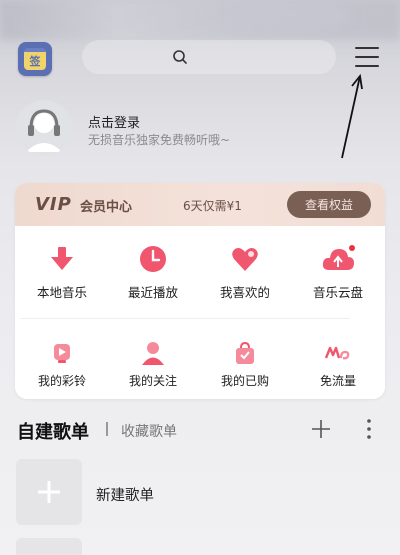 This screenshot has height=555, width=400. I want to click on shortcut-purchased: 我的已购, so click(245, 364).